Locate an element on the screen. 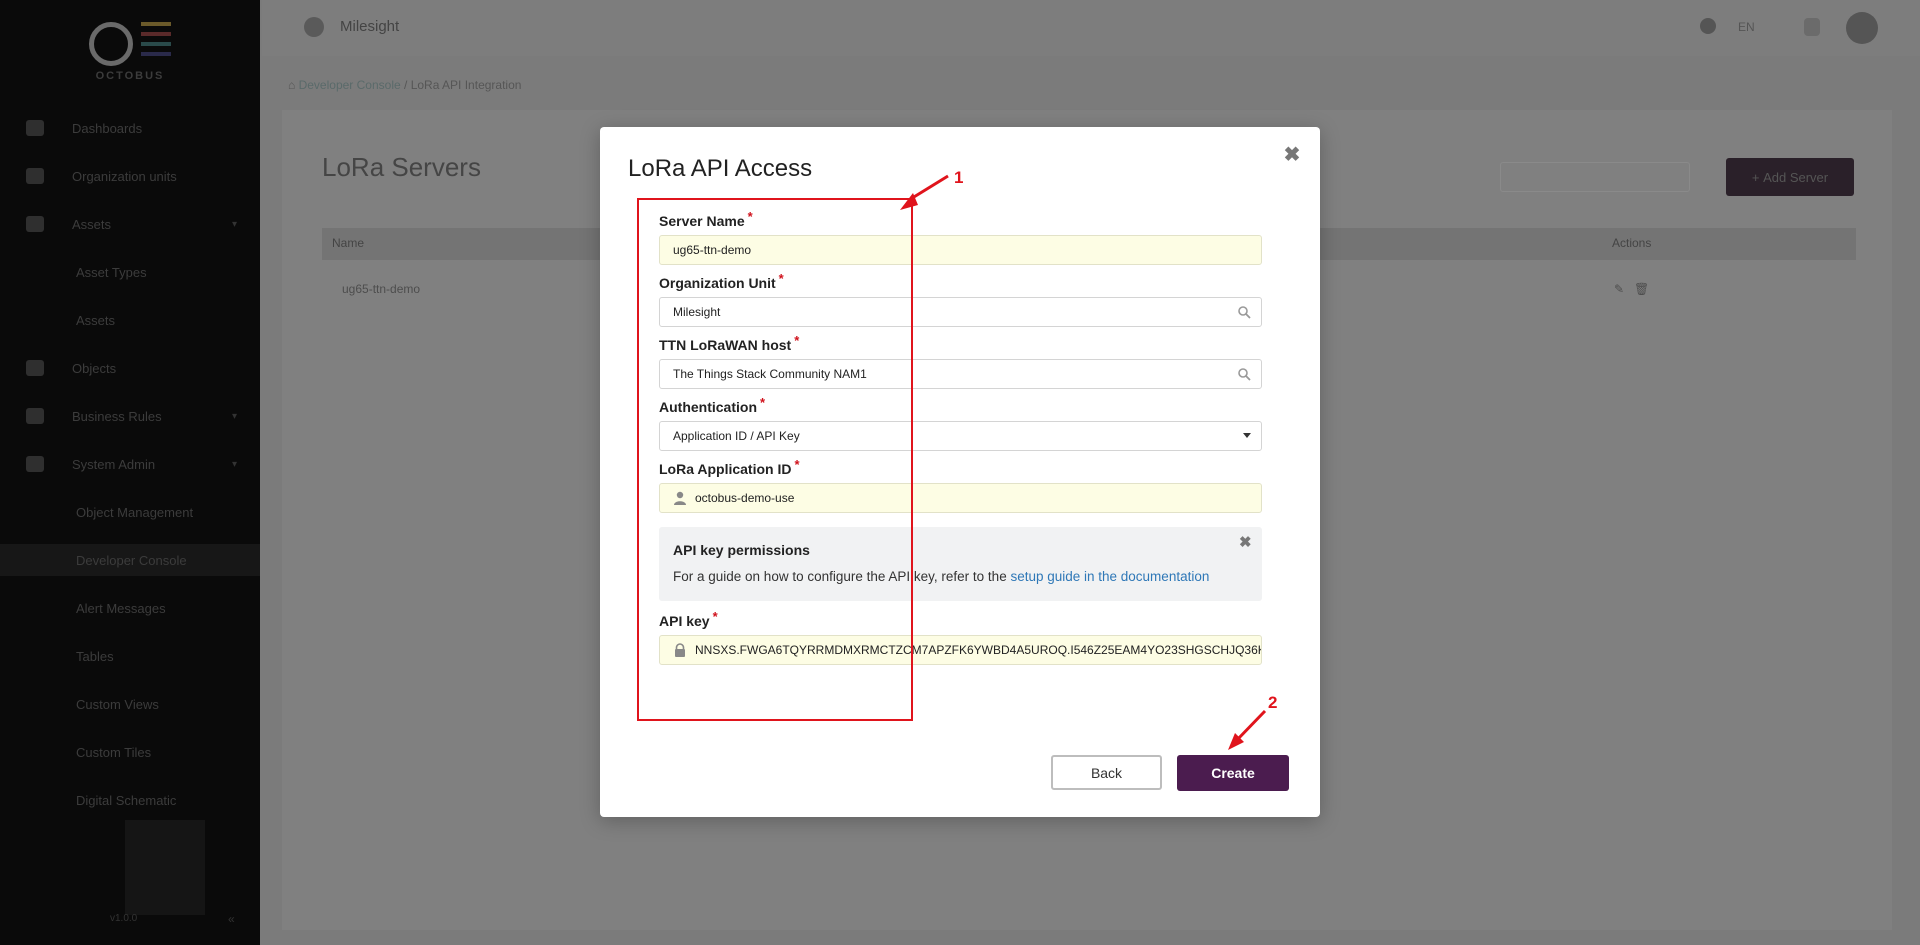  annotation-label-2: 2 is located at coordinates (1273, 702).